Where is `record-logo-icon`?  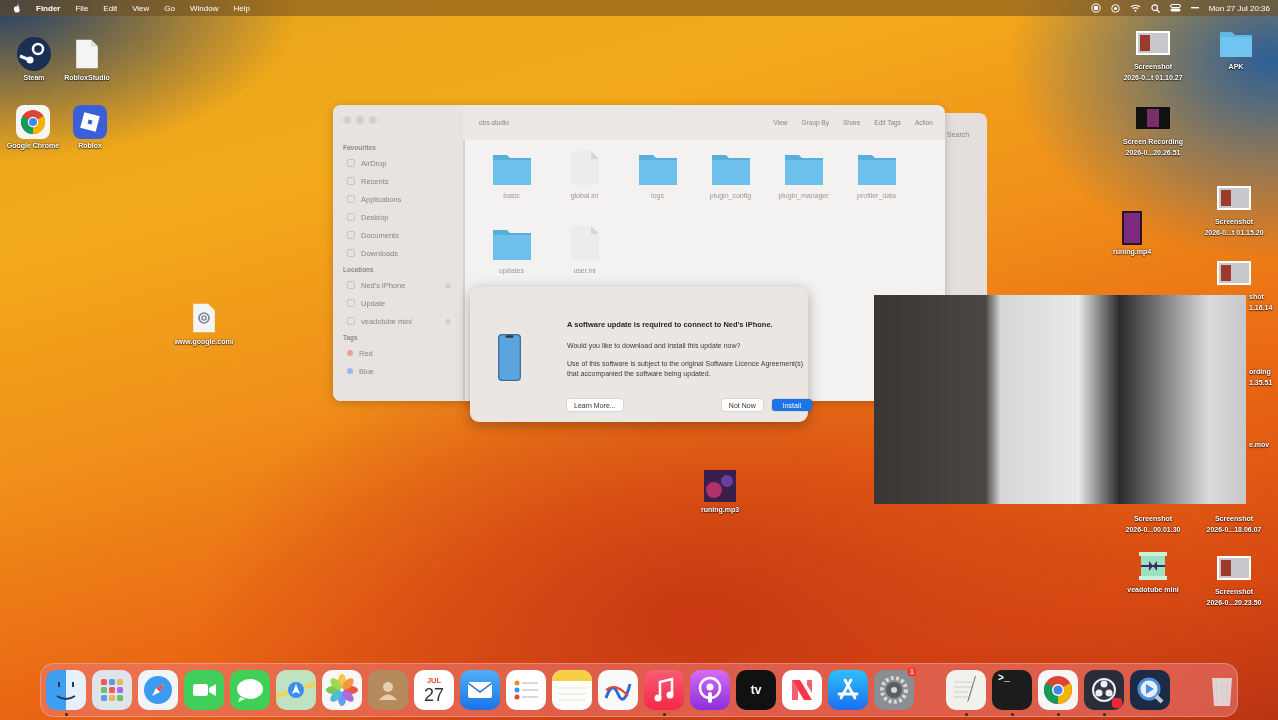
record-logo-icon is located at coordinates (1104, 690).